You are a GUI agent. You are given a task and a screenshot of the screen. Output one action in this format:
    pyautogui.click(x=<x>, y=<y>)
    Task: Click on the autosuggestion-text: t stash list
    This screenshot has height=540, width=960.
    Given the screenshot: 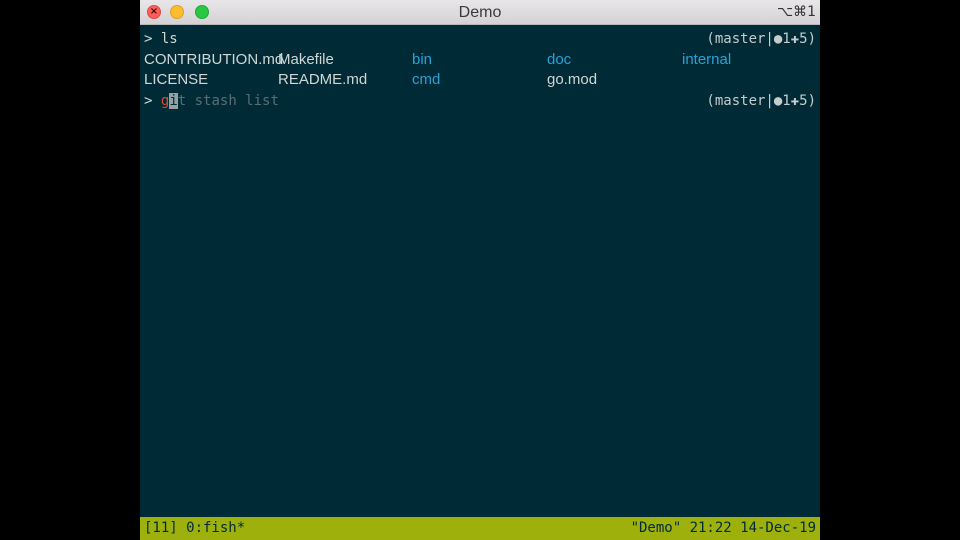 What is the action you would take?
    pyautogui.click(x=228, y=101)
    